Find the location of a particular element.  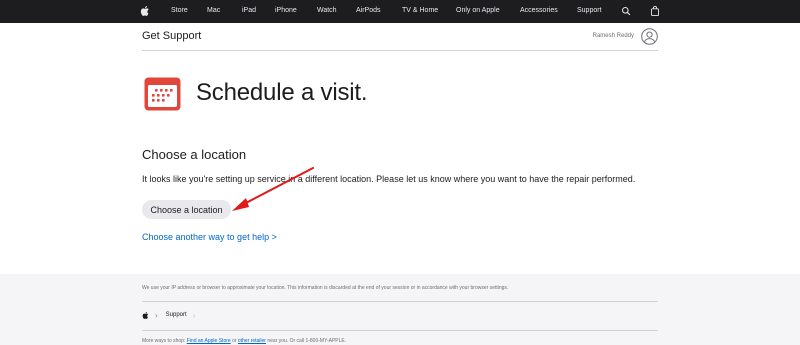

bag-icon is located at coordinates (655, 11).